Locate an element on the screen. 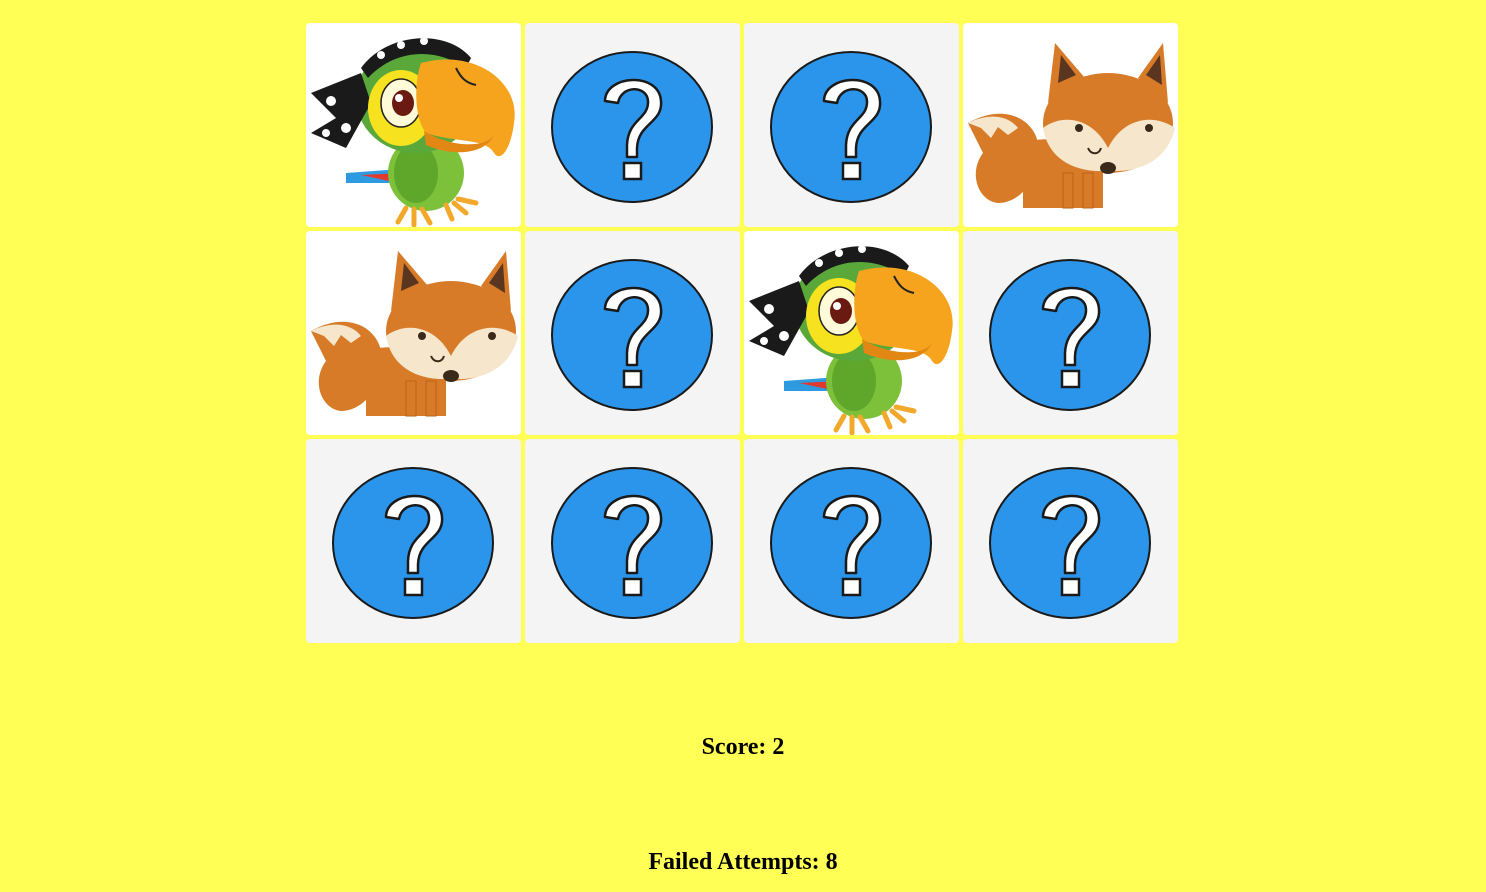 Image resolution: width=1486 pixels, height=892 pixels. score-text: Score: 2 is located at coordinates (743, 747).